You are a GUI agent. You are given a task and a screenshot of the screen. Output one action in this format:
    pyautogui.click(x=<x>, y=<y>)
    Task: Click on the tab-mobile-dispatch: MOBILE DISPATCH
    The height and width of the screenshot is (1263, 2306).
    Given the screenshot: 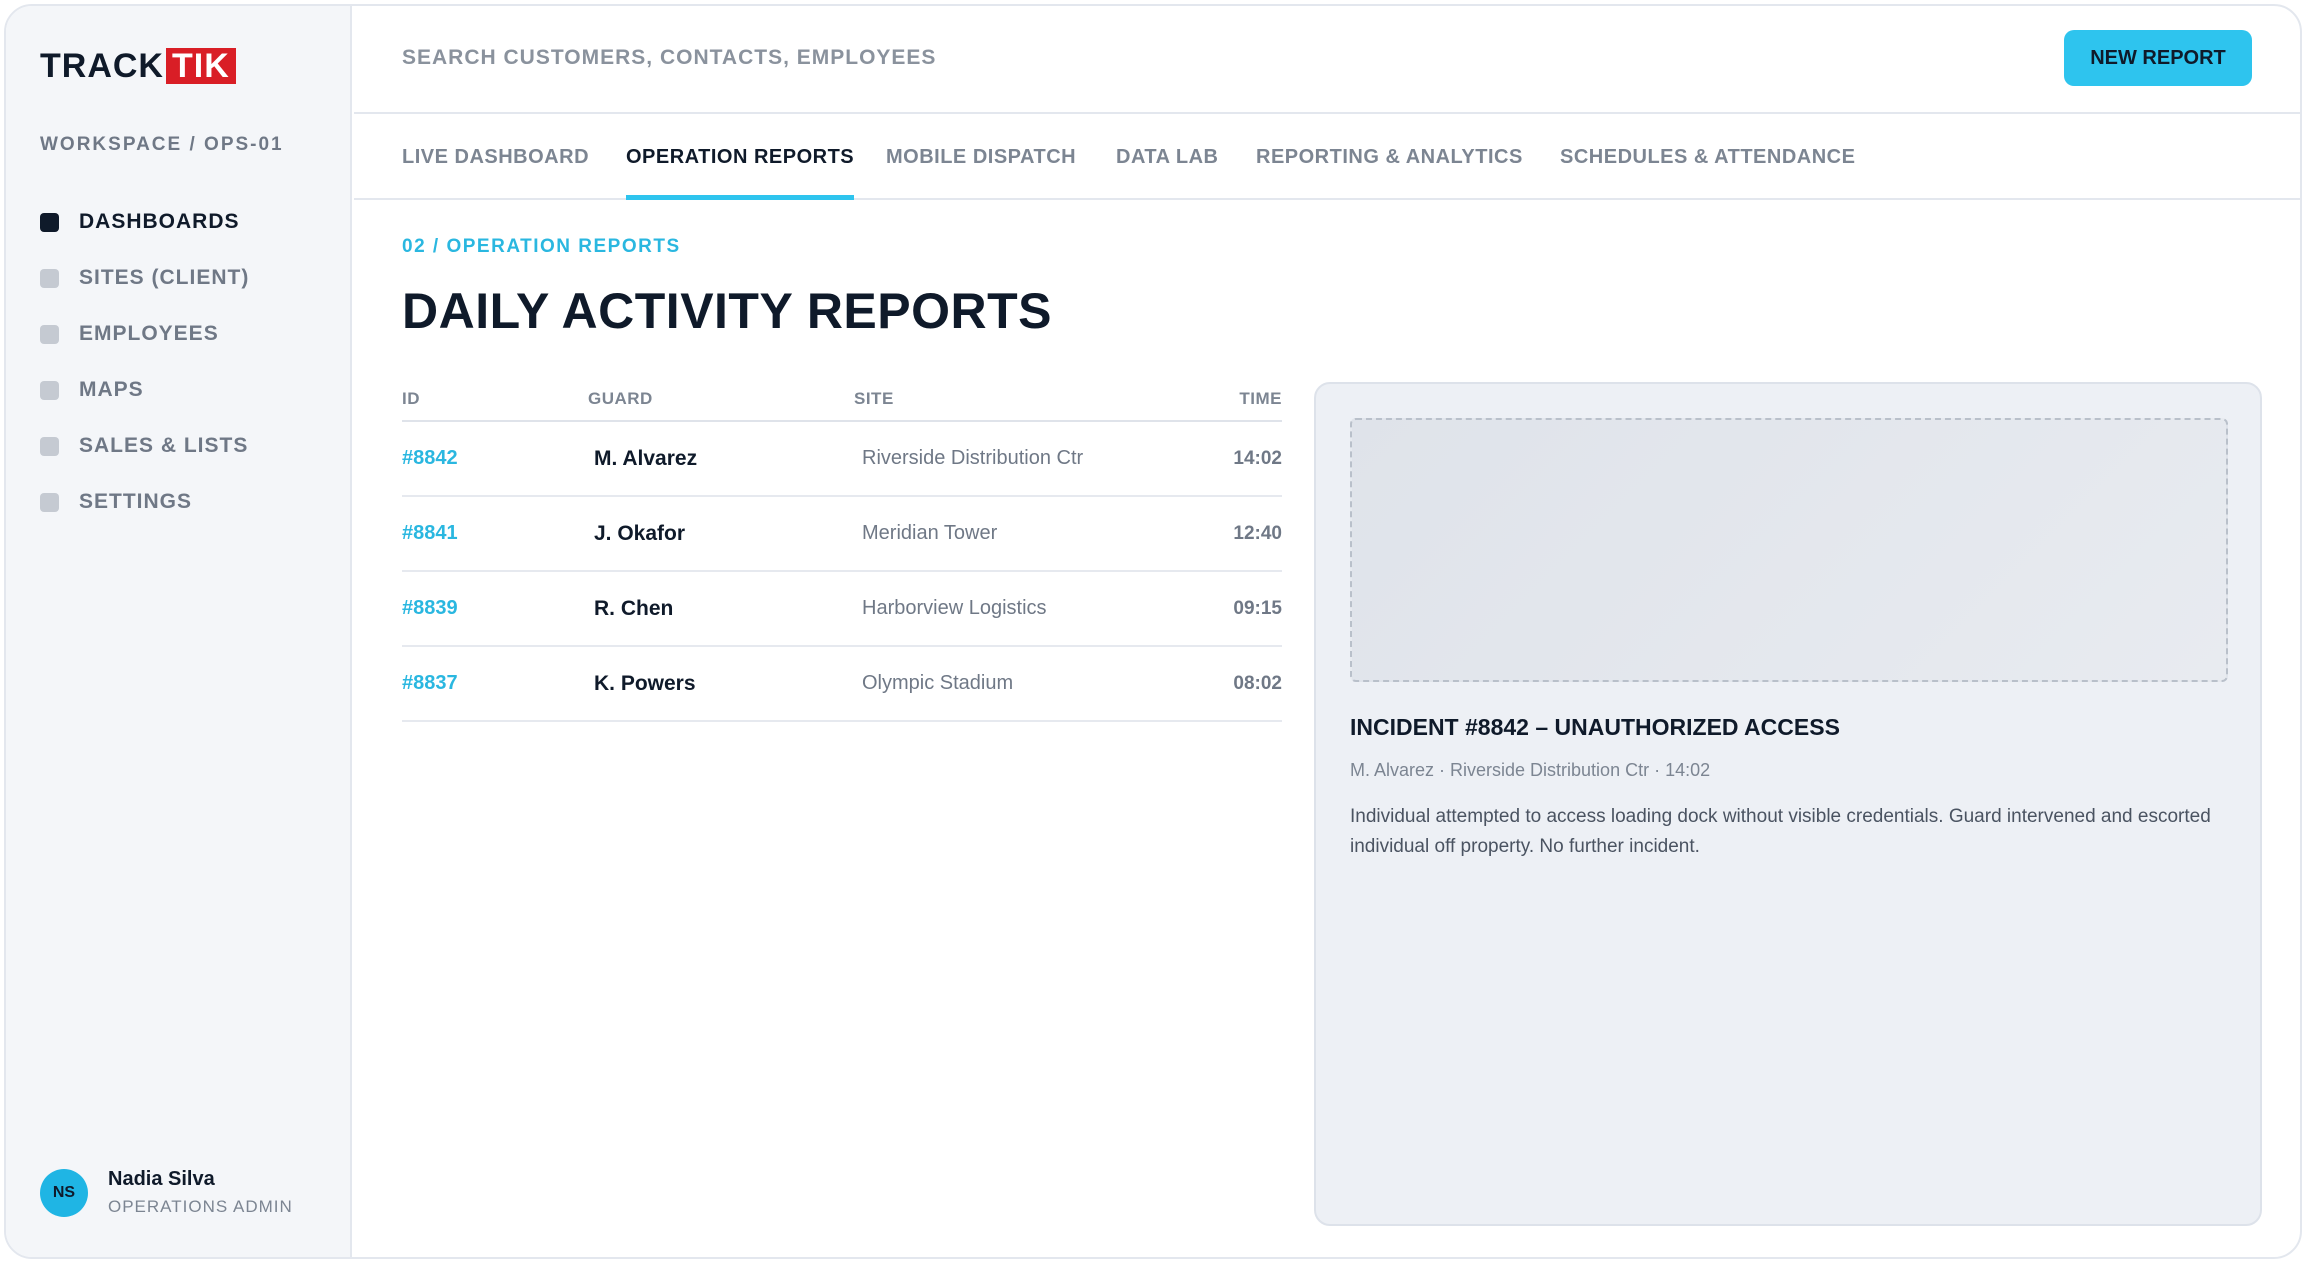 What is the action you would take?
    pyautogui.click(x=981, y=173)
    